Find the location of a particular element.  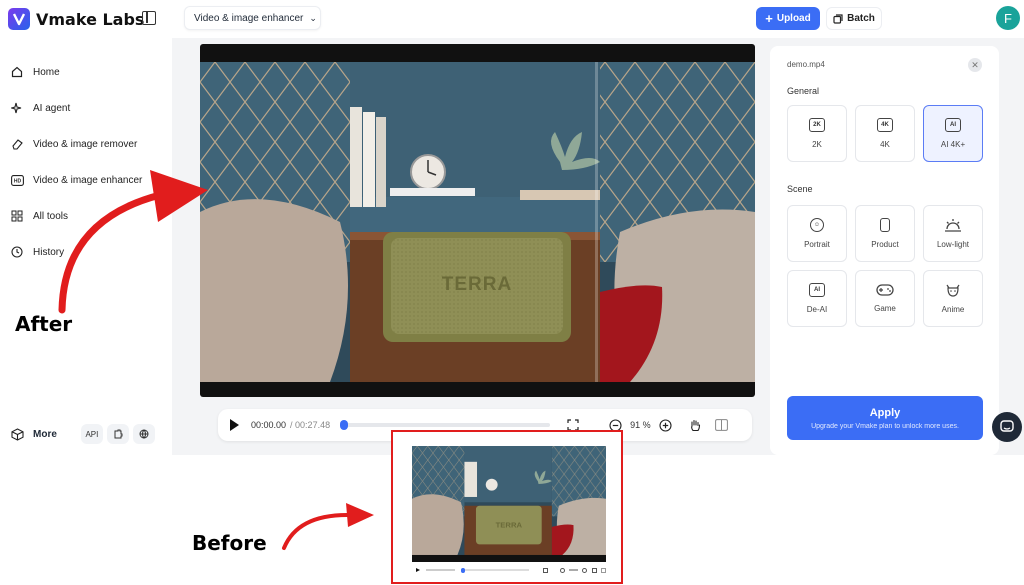

mini-zoom-out-icon is located at coordinates (562, 570).